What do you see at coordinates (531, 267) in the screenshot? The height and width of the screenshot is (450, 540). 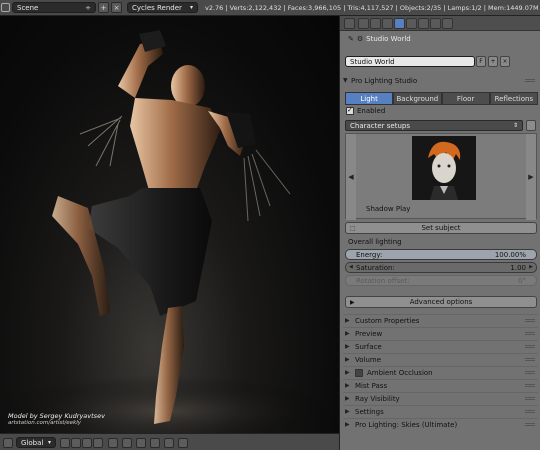 I see `increment-arrow-icon: ▶` at bounding box center [531, 267].